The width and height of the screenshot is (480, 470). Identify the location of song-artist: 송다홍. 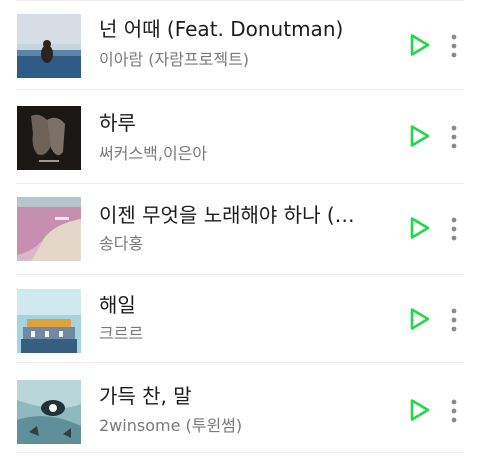
(121, 243).